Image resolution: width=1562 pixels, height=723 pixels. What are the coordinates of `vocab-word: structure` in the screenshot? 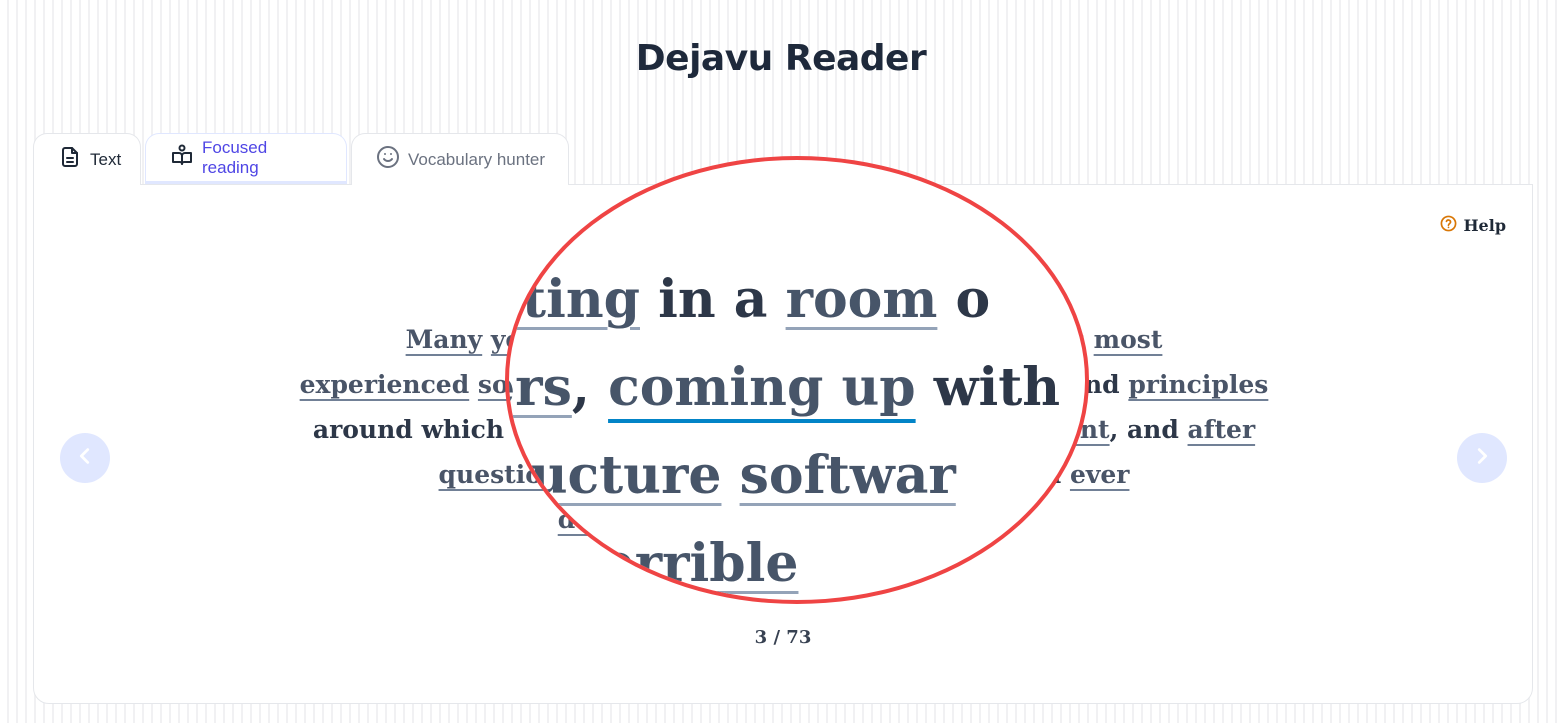 It's located at (615, 475).